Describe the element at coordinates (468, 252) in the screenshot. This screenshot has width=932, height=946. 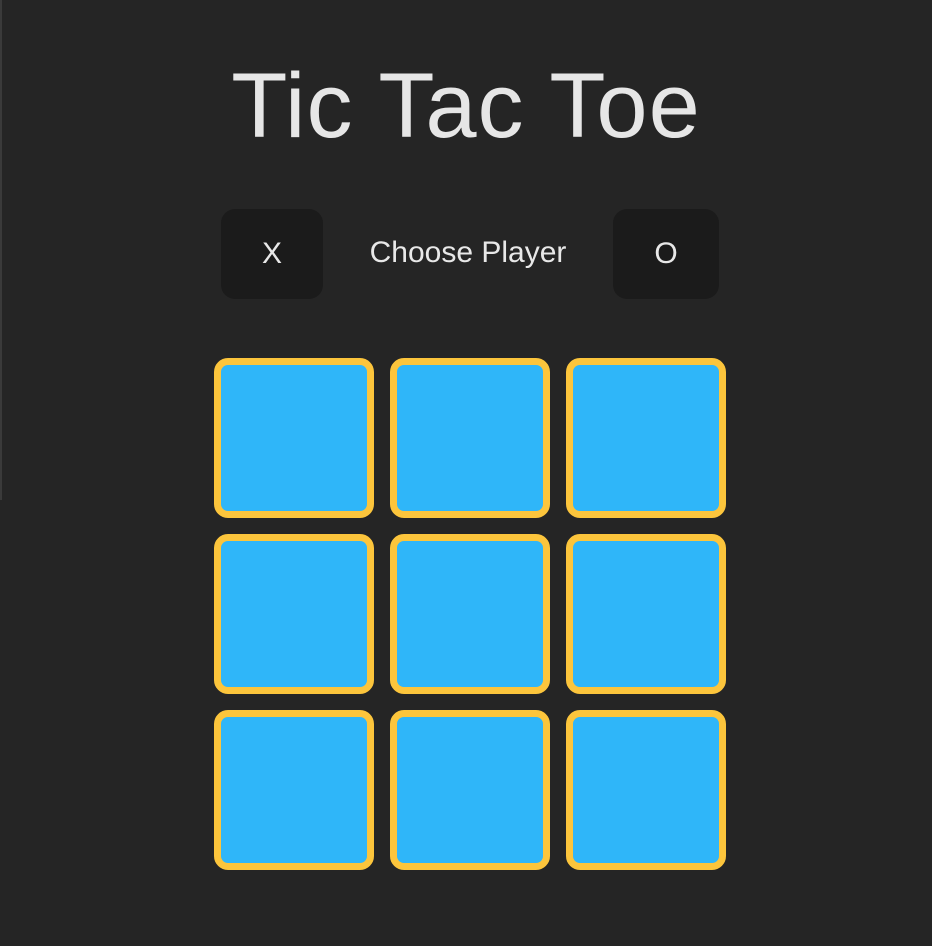
I see `choose-player-label: Choose Player` at that location.